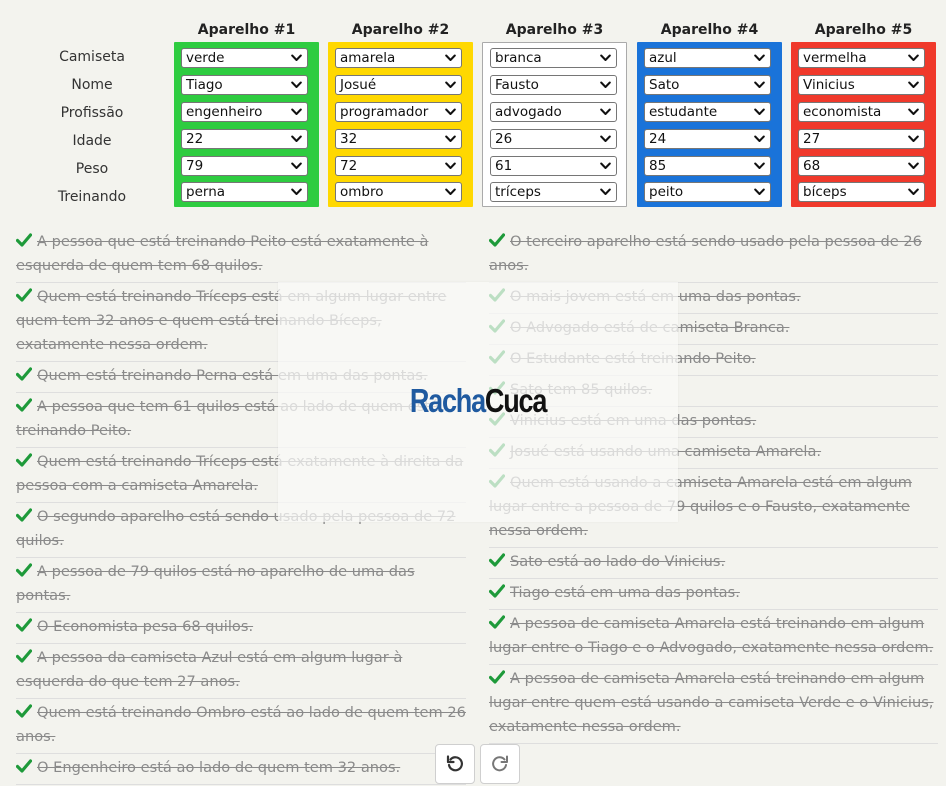  What do you see at coordinates (812, 139) in the screenshot?
I see `select-value: 27` at bounding box center [812, 139].